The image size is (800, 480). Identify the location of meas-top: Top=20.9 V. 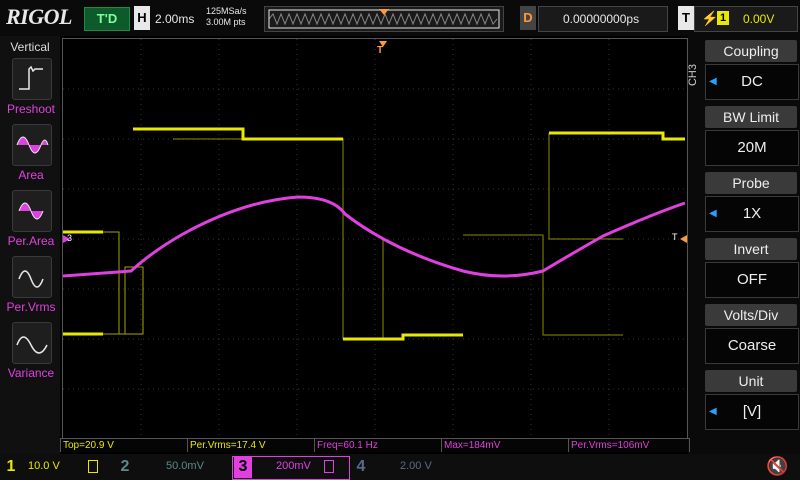
(124, 445).